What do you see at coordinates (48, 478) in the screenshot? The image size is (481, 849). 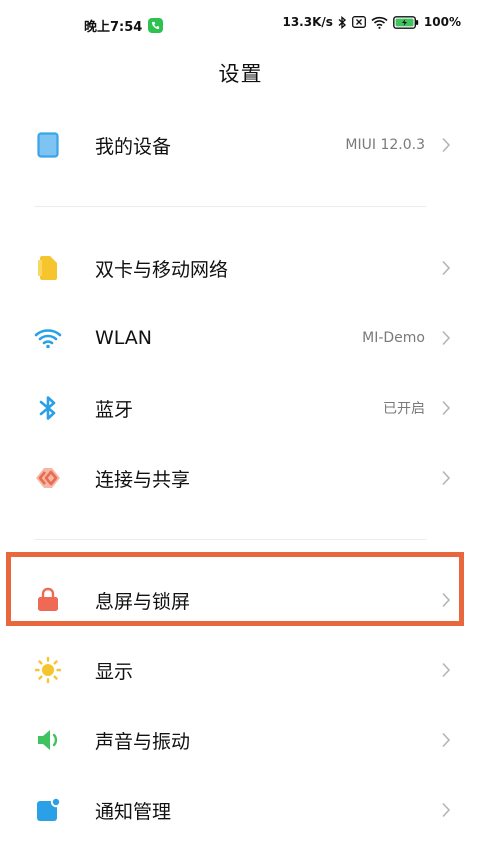 I see `share-icon` at bounding box center [48, 478].